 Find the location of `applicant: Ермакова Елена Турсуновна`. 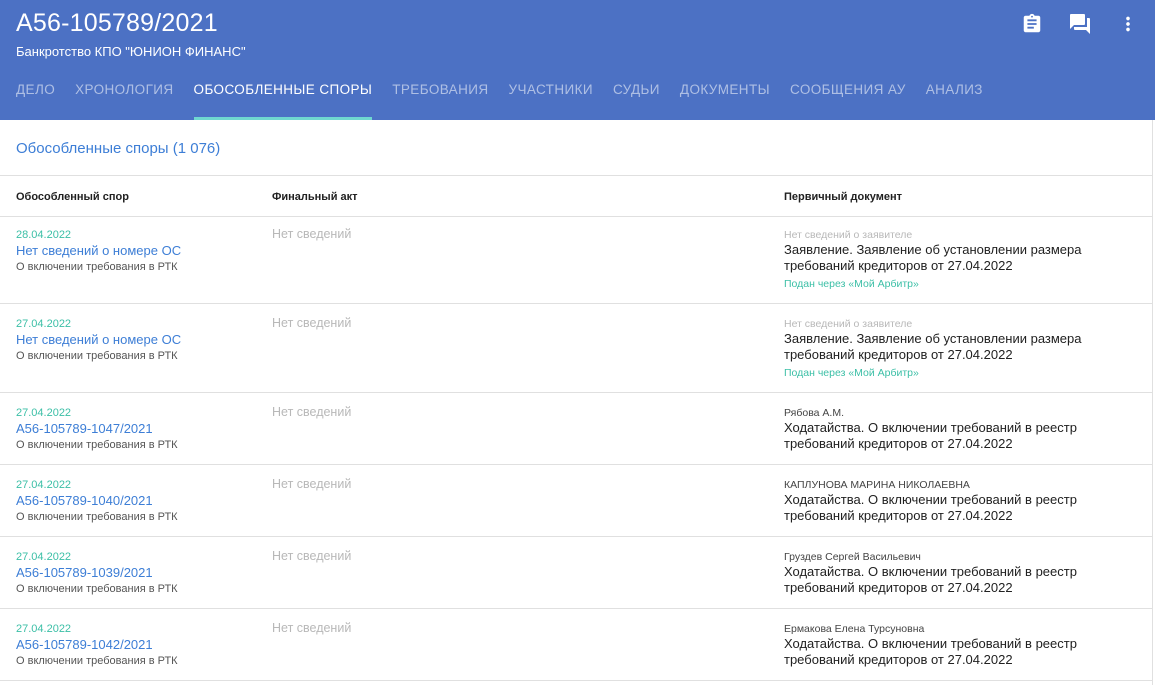

applicant: Ермакова Елена Турсуновна is located at coordinates (854, 629).